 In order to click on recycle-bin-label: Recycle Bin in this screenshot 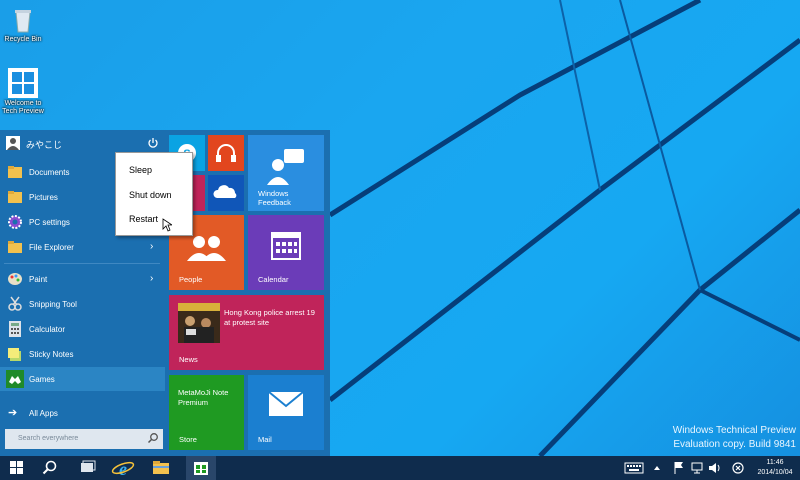, I will do `click(23, 39)`.